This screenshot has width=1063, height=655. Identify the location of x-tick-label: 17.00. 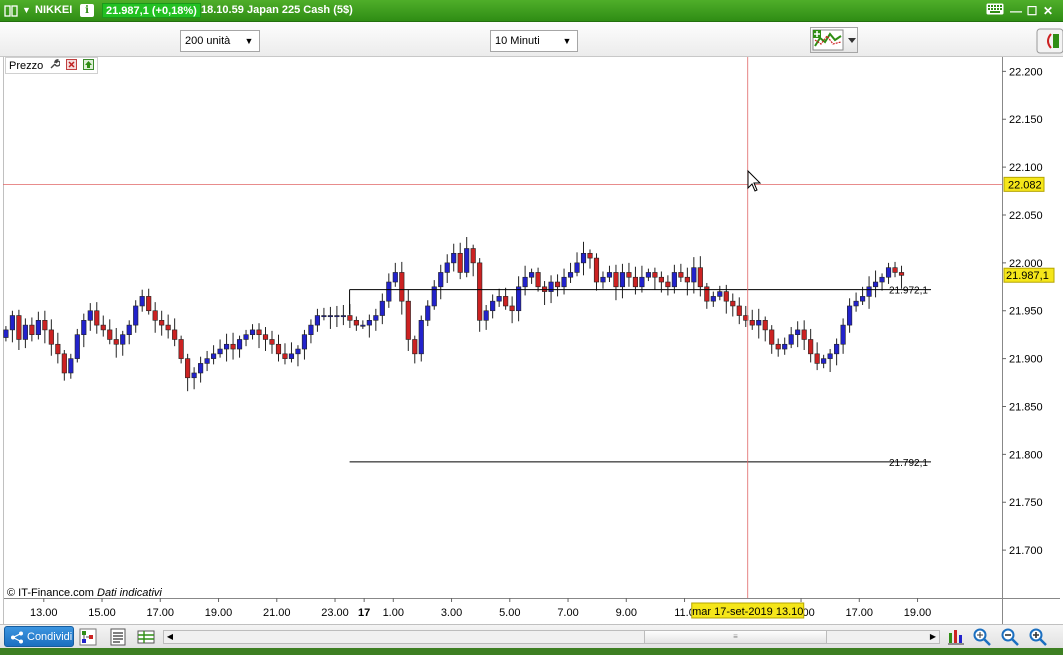
(860, 613).